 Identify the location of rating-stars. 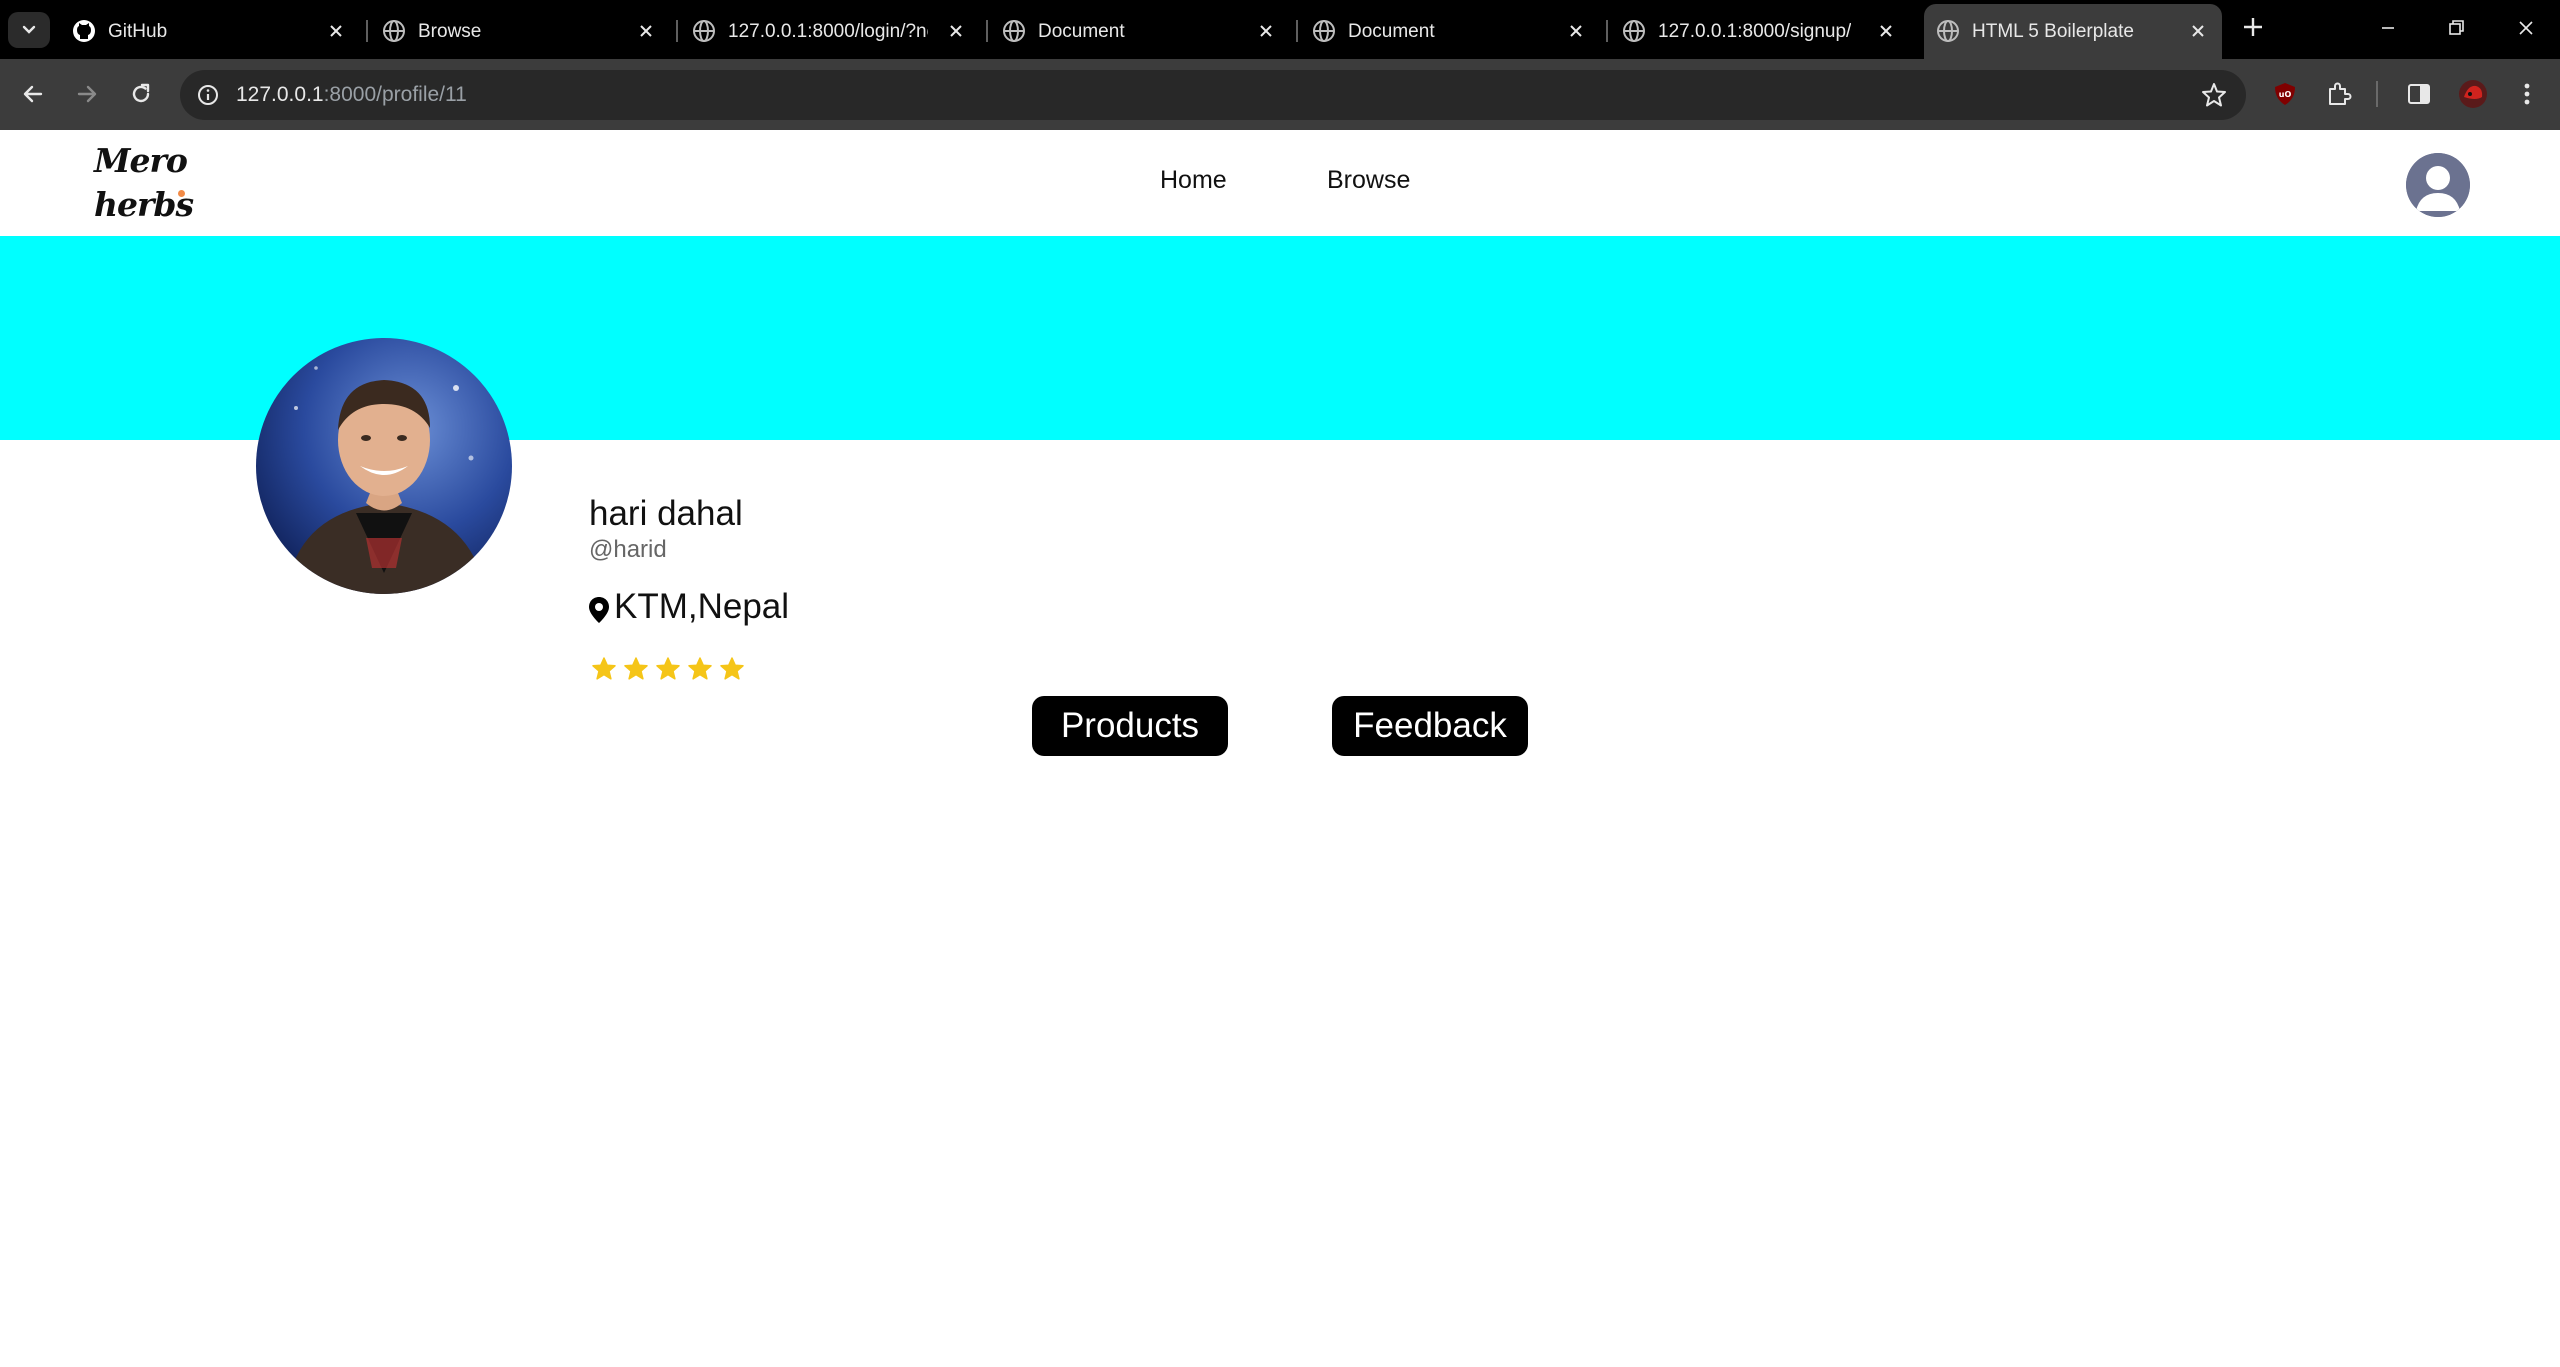
(668, 669).